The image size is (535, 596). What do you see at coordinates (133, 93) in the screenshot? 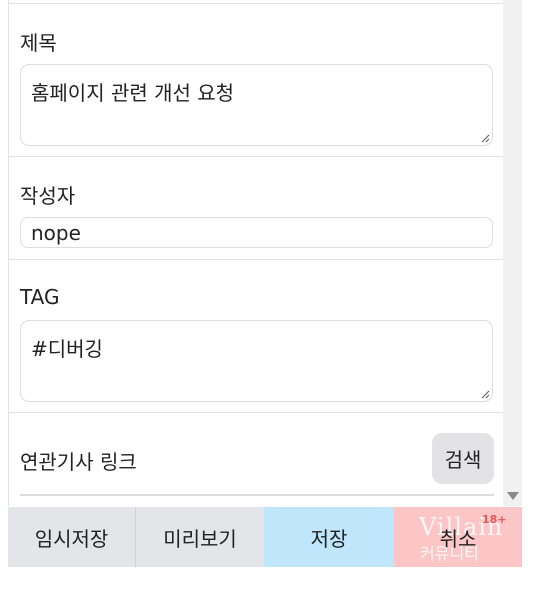
I see `title-value: 홈페이지 관련 개선 요청` at bounding box center [133, 93].